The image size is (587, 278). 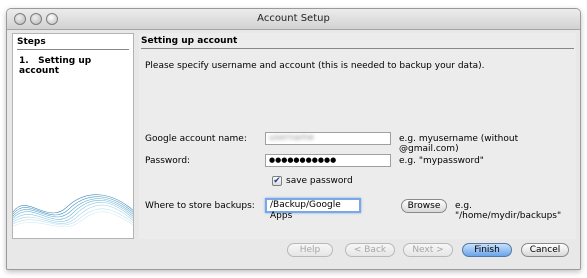 I want to click on save-password-label: save password, so click(x=319, y=181).